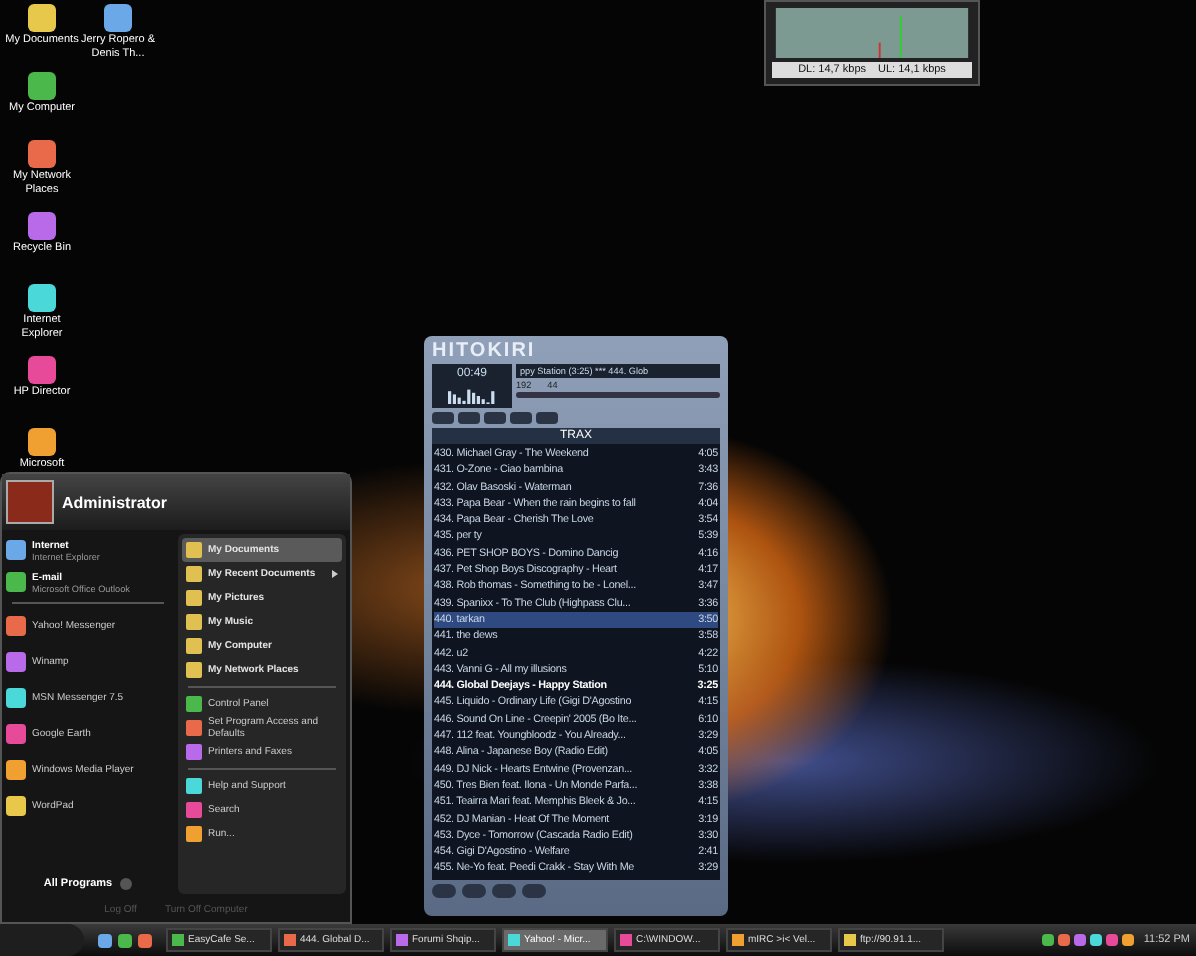  I want to click on player-skin-title: HITOKIRI, so click(485, 352).